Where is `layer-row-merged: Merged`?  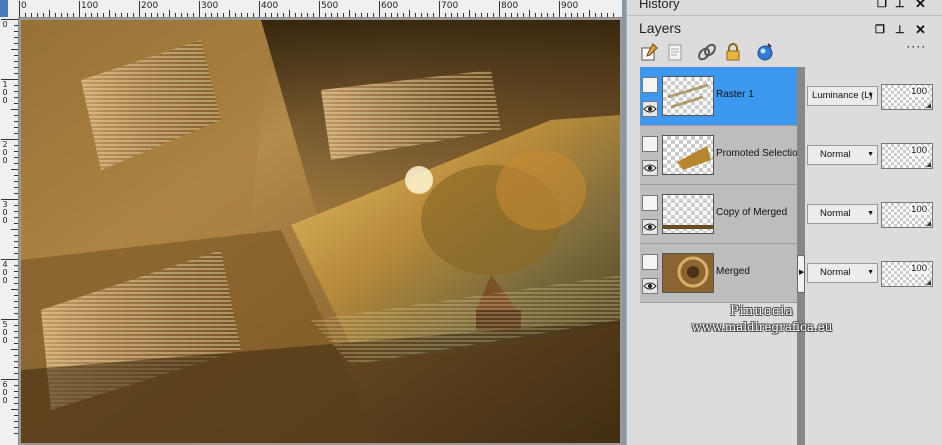
layer-row-merged: Merged is located at coordinates (718, 273).